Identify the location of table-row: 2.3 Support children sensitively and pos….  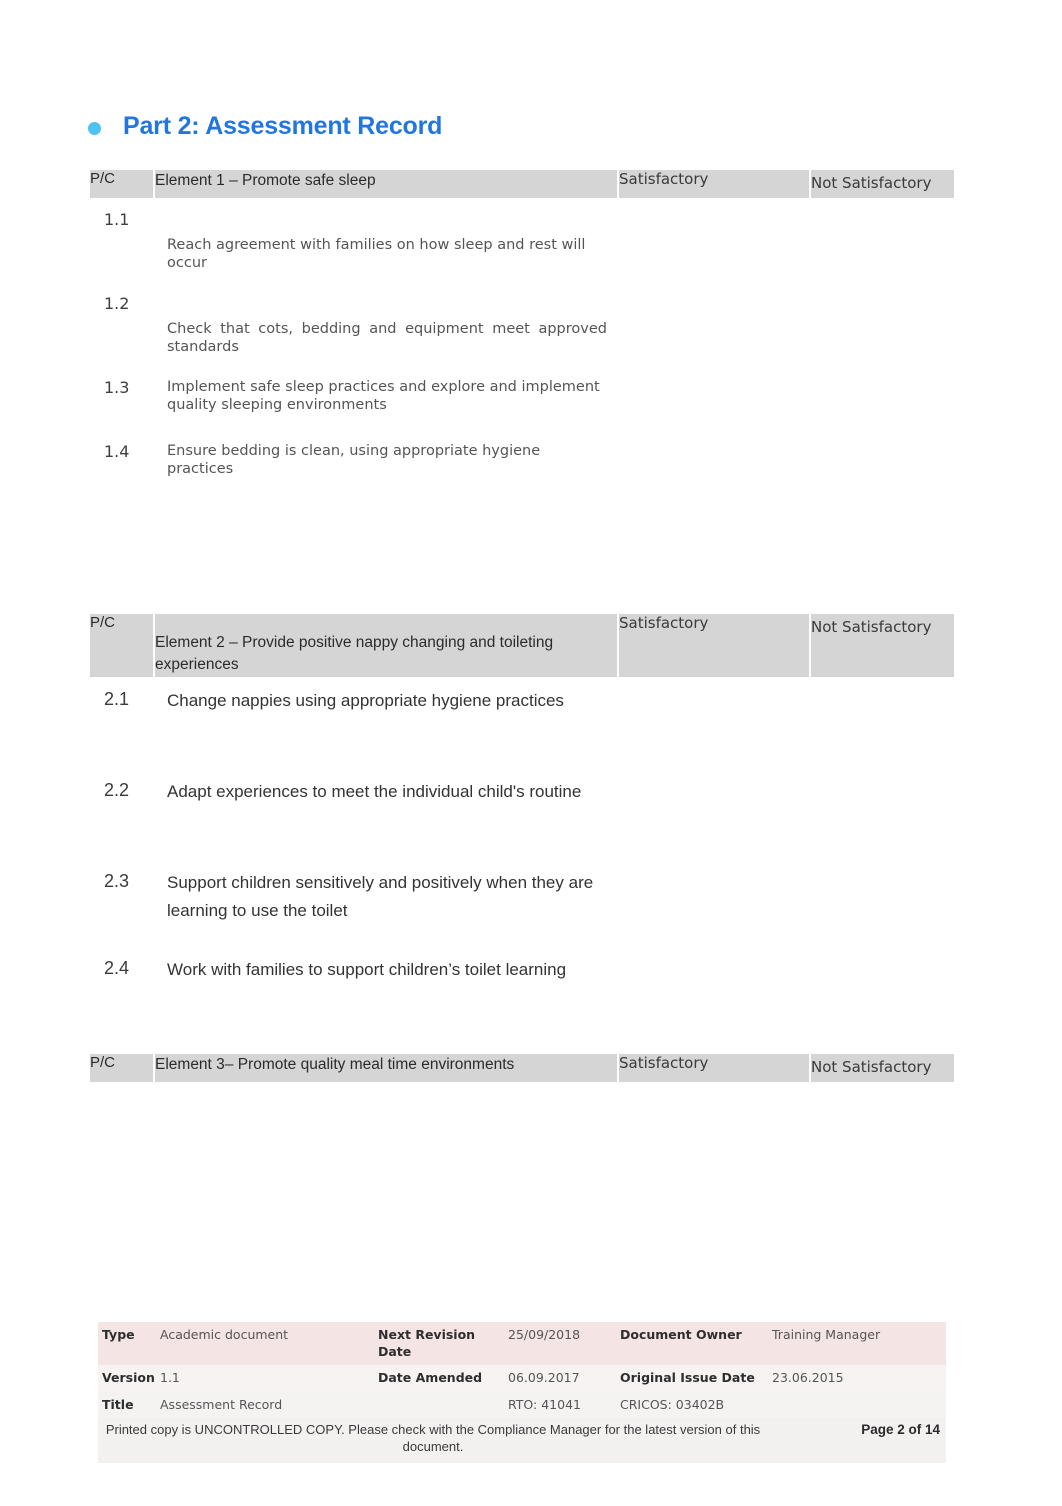
(522, 903).